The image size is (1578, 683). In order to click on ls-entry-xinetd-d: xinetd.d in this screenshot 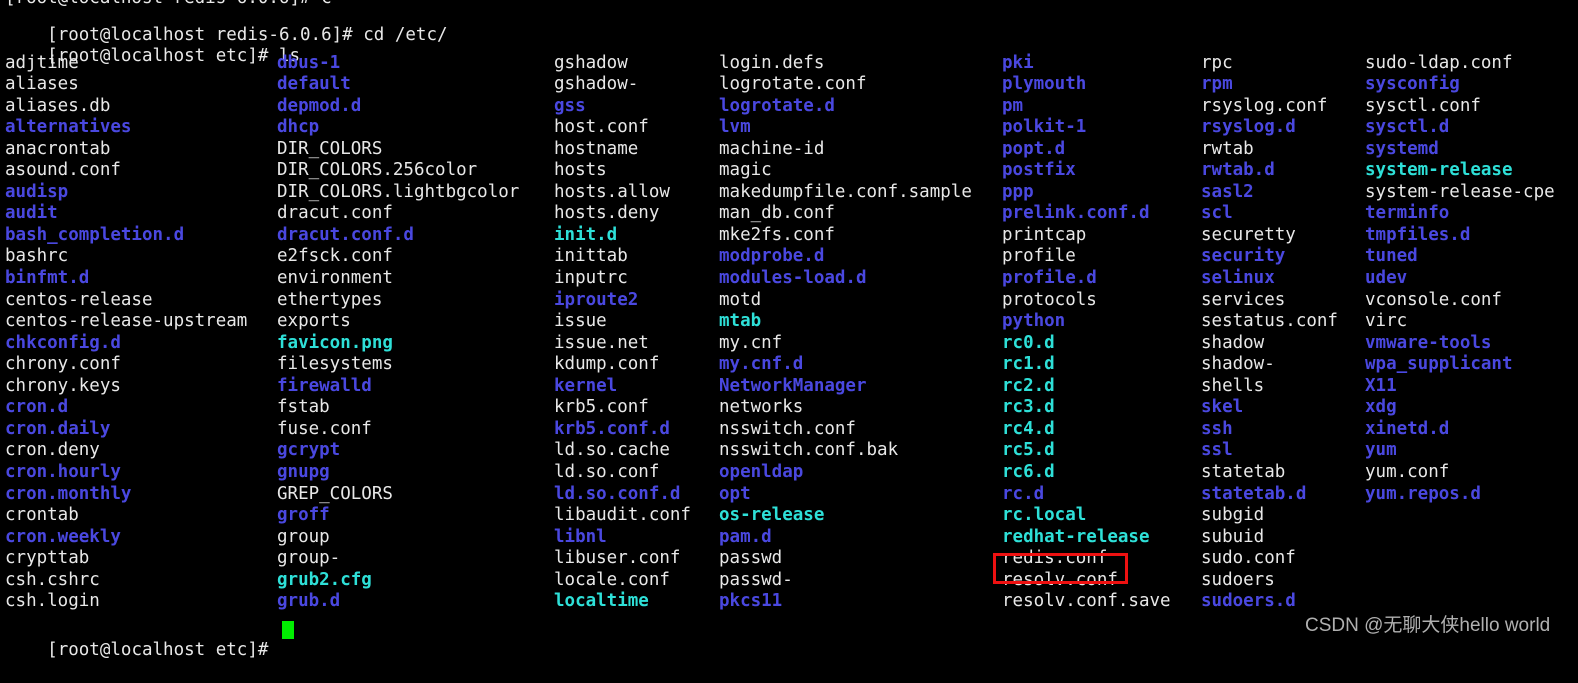, I will do `click(1407, 428)`.